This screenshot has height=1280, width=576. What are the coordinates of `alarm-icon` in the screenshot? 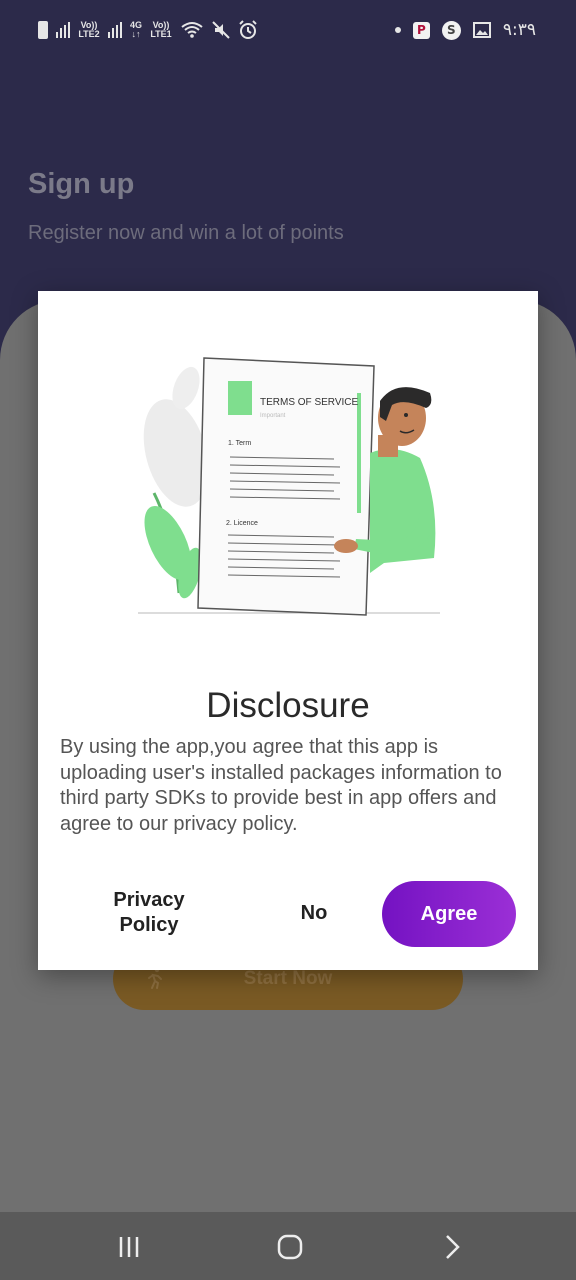 It's located at (248, 29).